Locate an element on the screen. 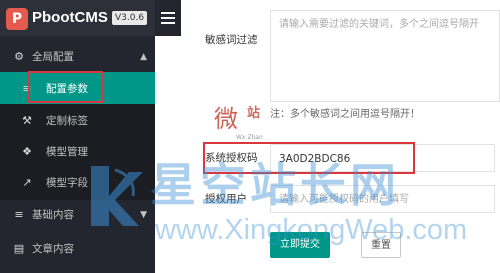  menu-toggle-button is located at coordinates (168, 18).